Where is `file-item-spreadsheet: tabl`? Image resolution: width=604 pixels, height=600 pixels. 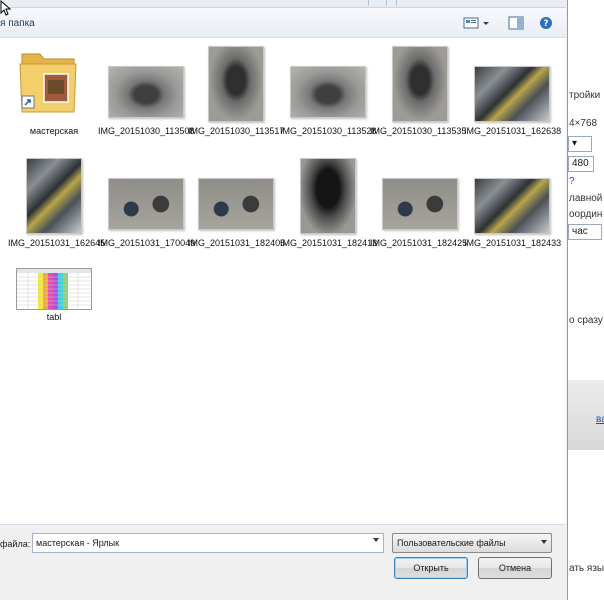
file-item-spreadsheet: tabl is located at coordinates (54, 296).